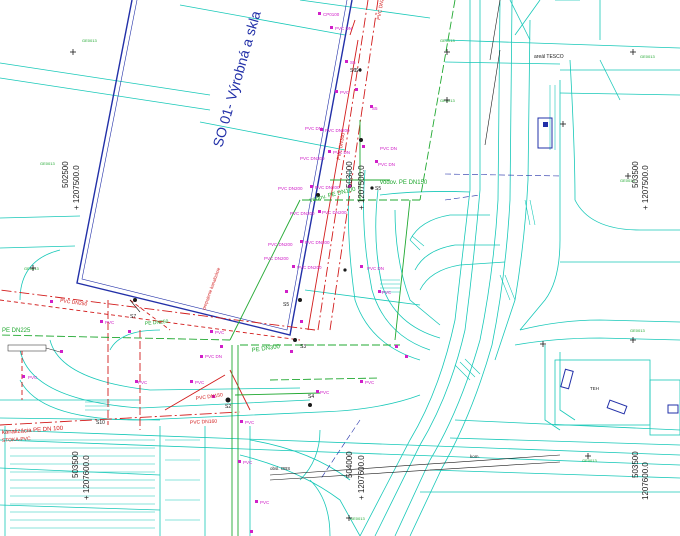 This screenshot has height=536, width=680. I want to click on pipe-label-water-dn150: vodov. PE DN150, so click(404, 183).